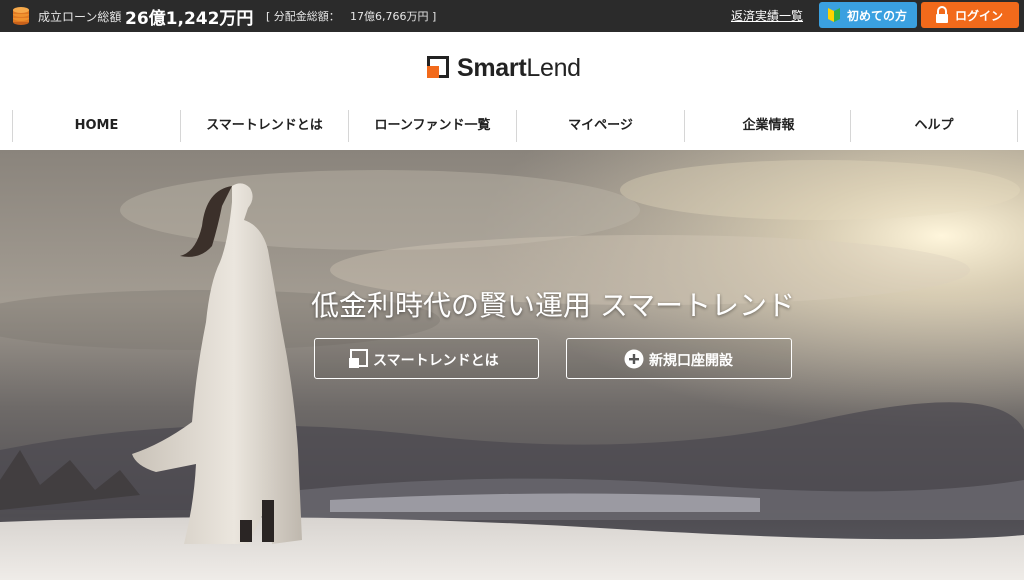  What do you see at coordinates (691, 361) in the screenshot?
I see `open-account-label: 新規口座開設` at bounding box center [691, 361].